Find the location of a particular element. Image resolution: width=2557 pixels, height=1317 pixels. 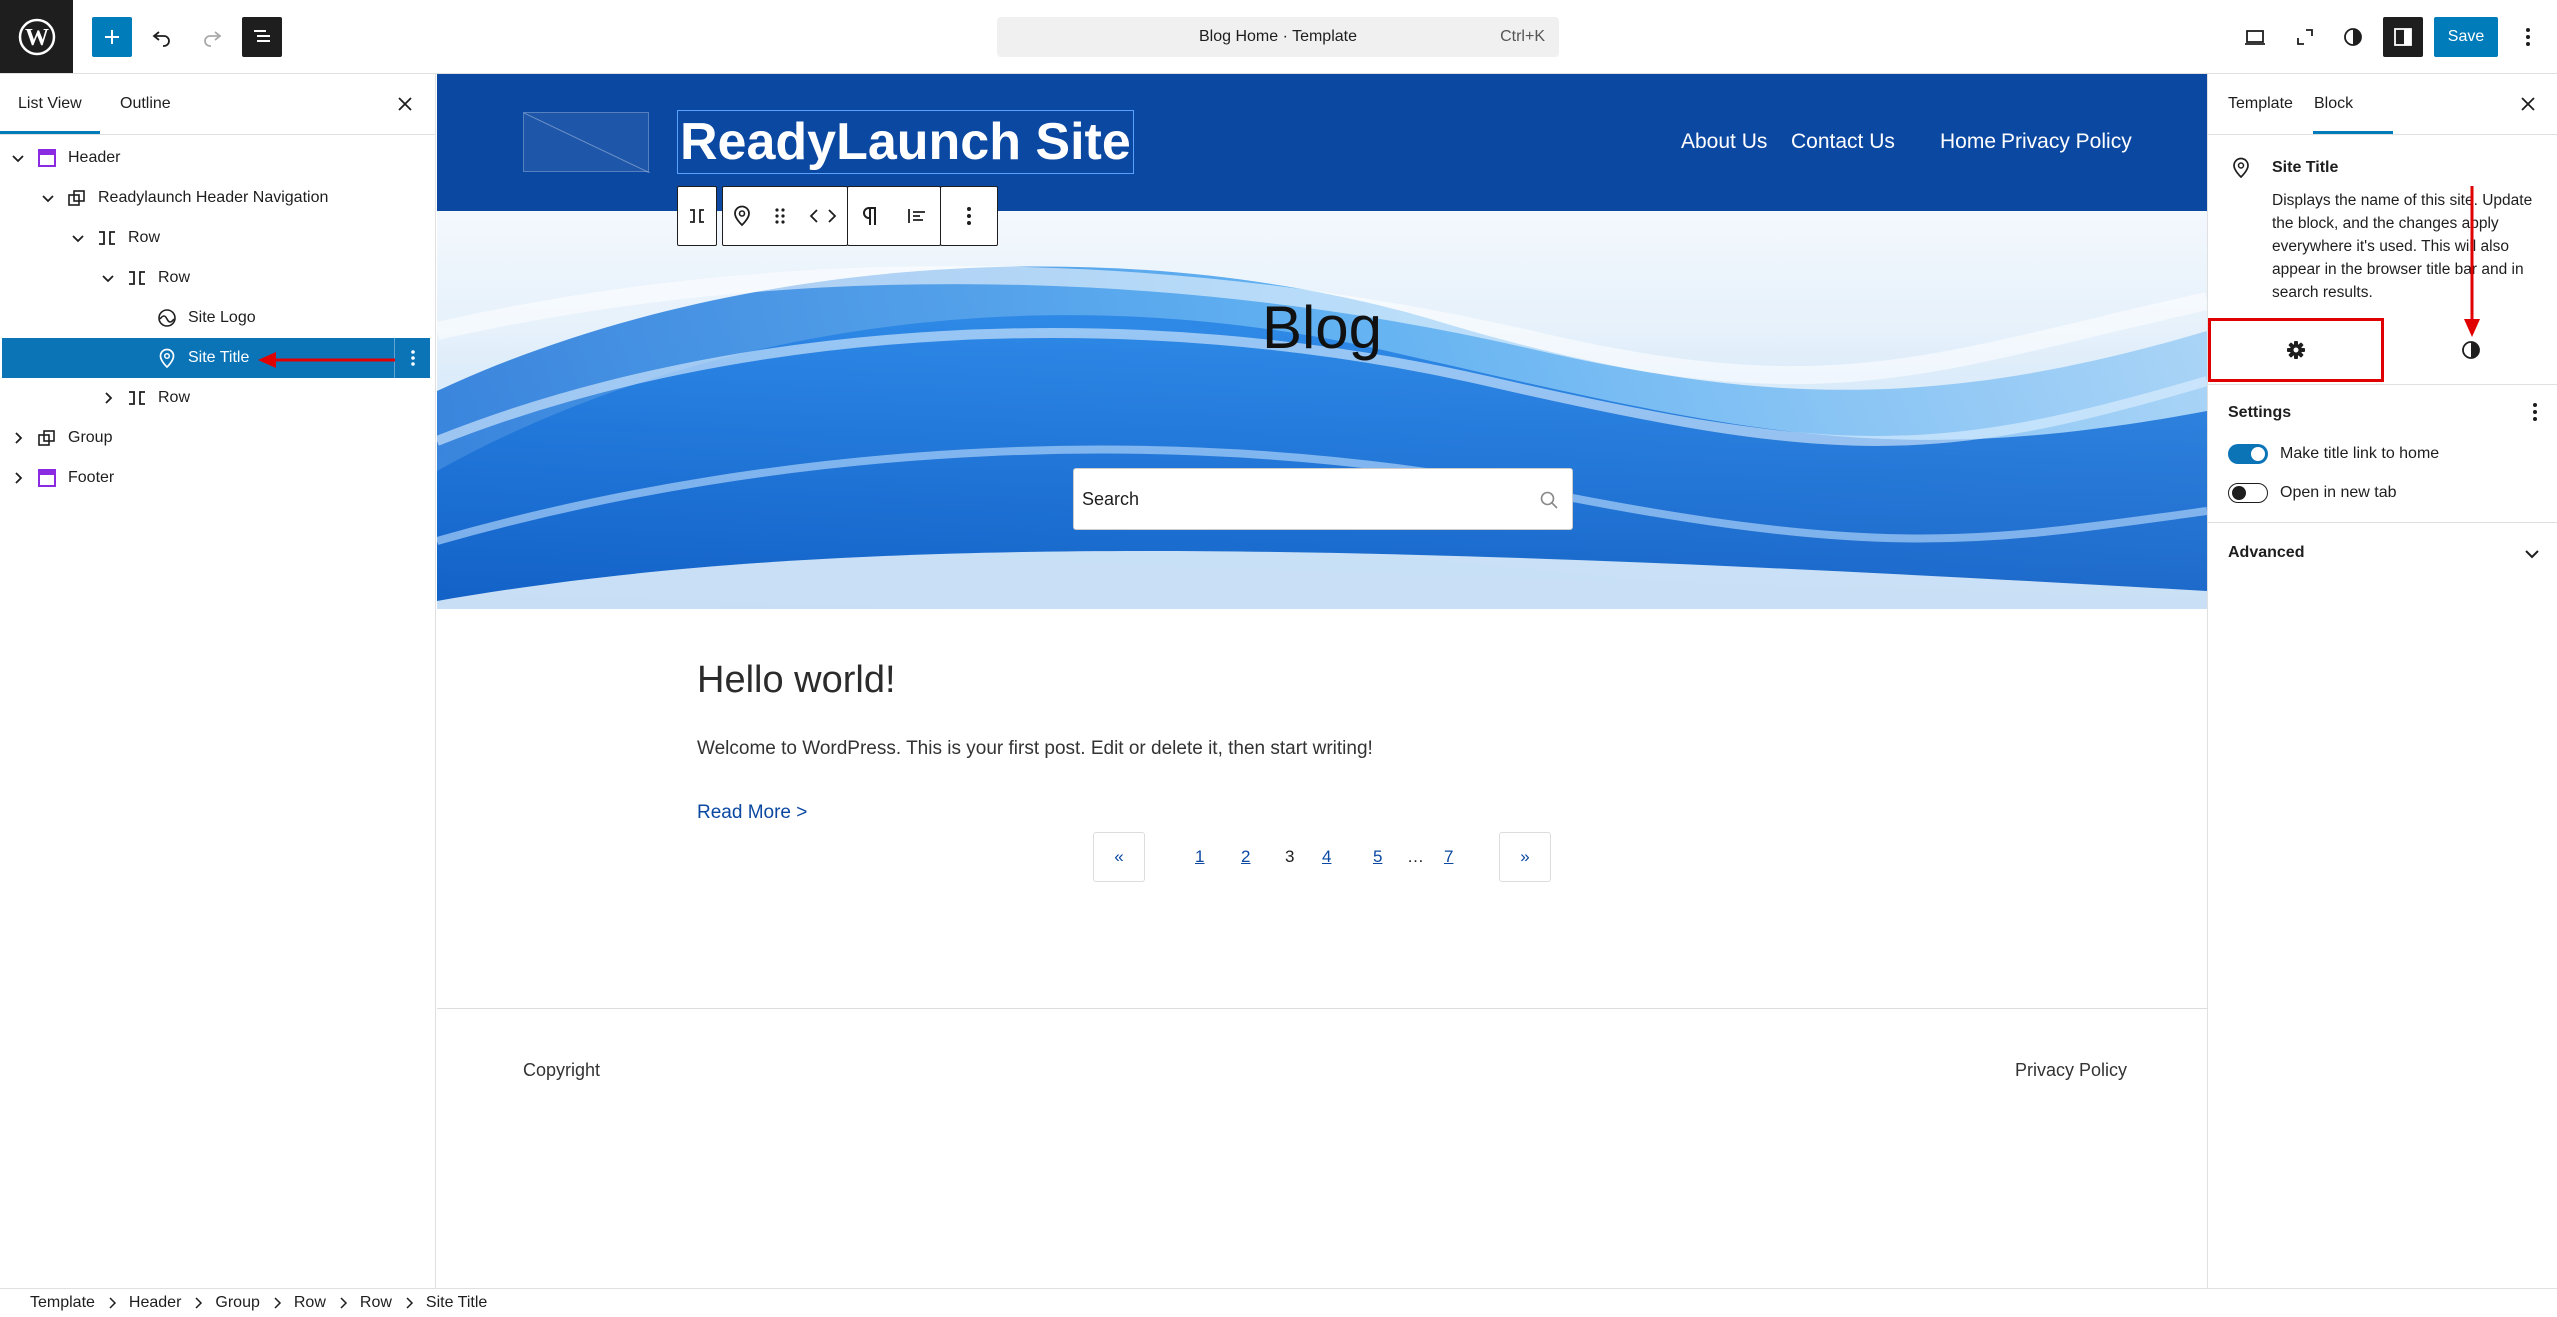

desktop-icon is located at coordinates (2255, 37).